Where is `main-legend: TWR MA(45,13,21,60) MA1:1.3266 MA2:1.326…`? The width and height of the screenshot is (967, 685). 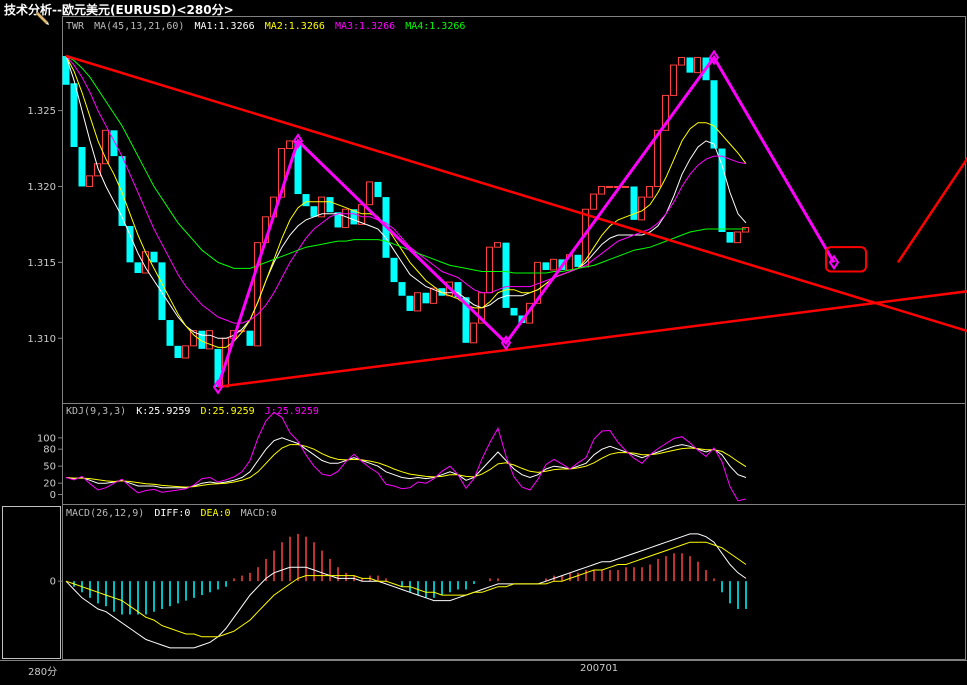
main-legend: TWR MA(45,13,21,60) MA1:1.3266 MA2:1.326… is located at coordinates (267, 26).